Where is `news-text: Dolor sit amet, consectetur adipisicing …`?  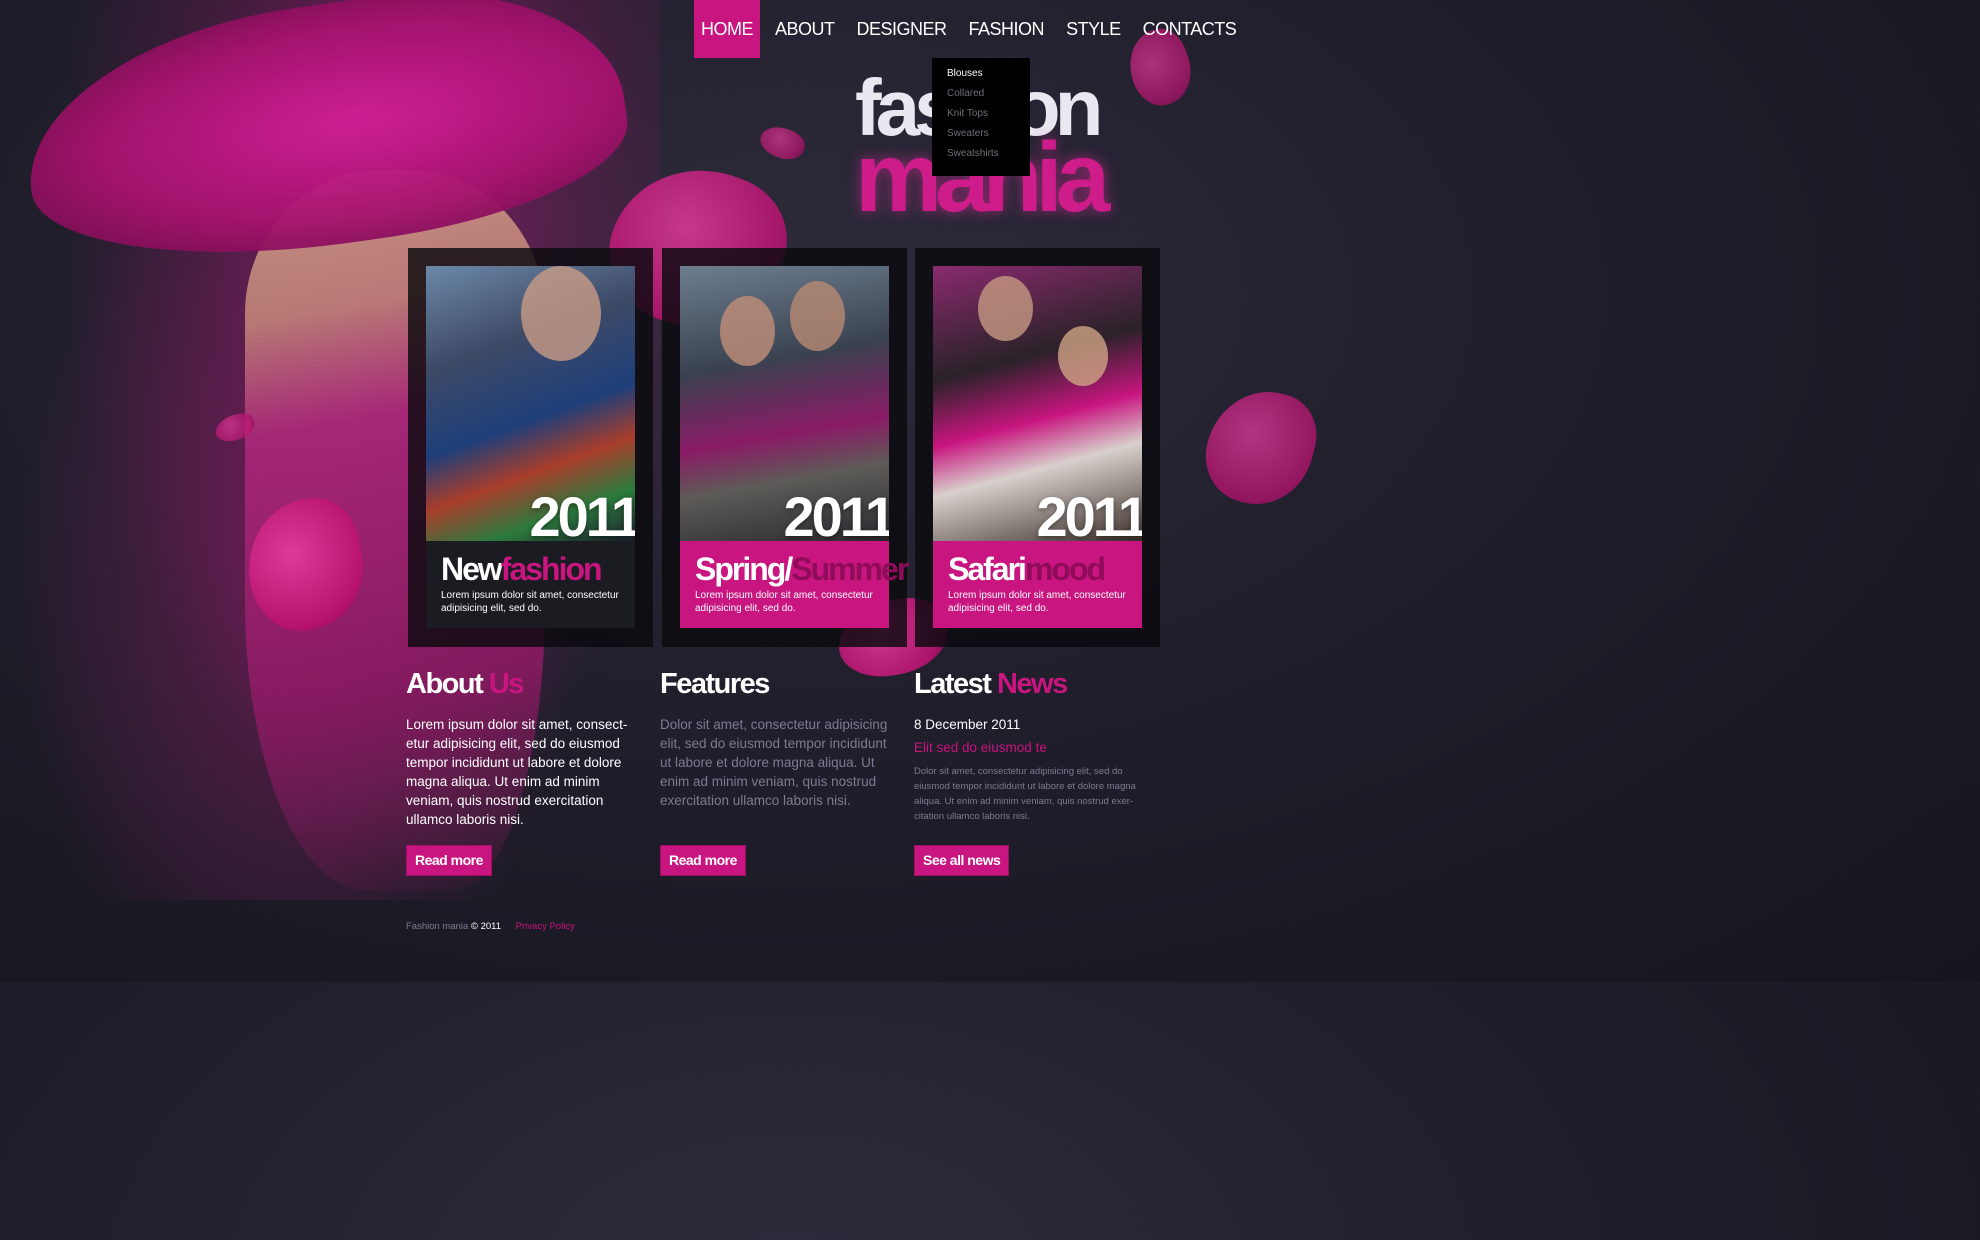 news-text: Dolor sit amet, consectetur adipisicing … is located at coordinates (1025, 794).